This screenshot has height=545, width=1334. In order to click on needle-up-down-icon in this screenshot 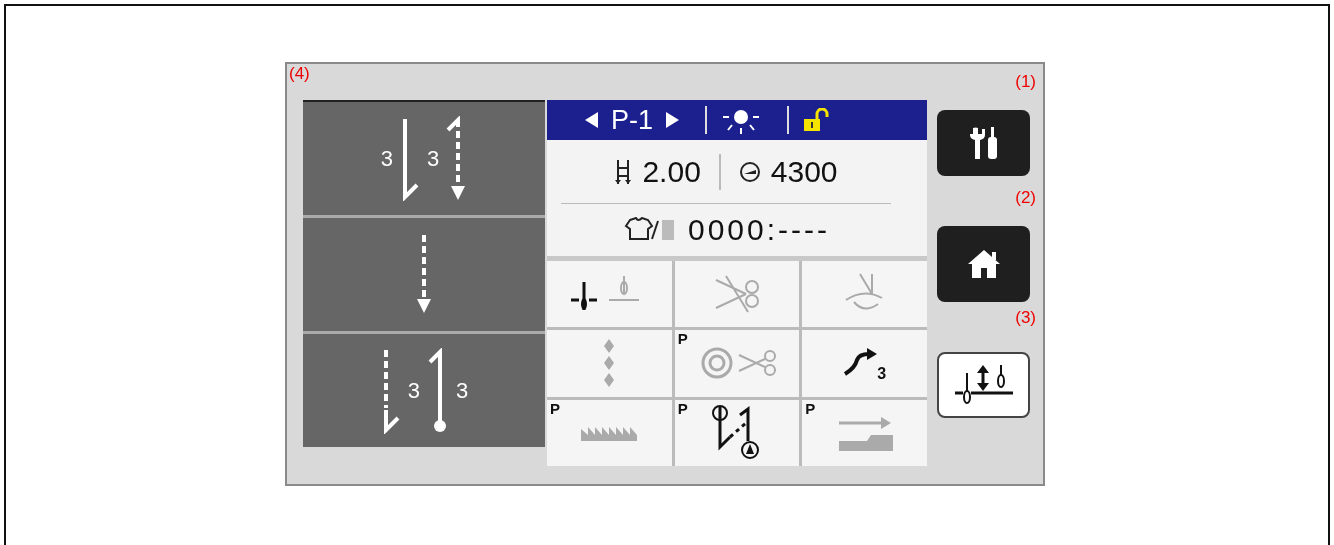, I will do `click(983, 385)`.